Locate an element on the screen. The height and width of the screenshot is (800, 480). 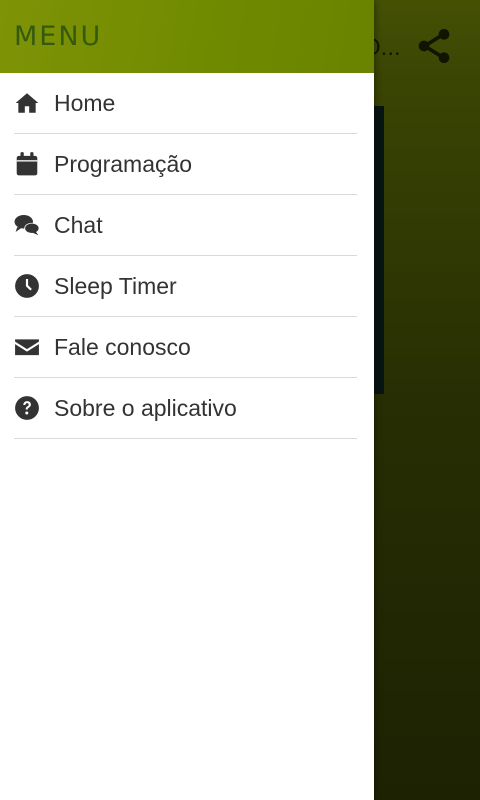
menu-item-label: Programação is located at coordinates (123, 163).